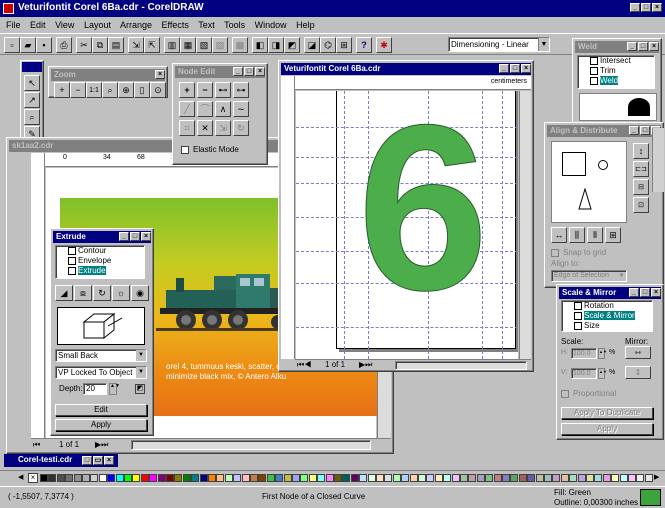  What do you see at coordinates (187, 90) in the screenshot?
I see `add-node-icon: +` at bounding box center [187, 90].